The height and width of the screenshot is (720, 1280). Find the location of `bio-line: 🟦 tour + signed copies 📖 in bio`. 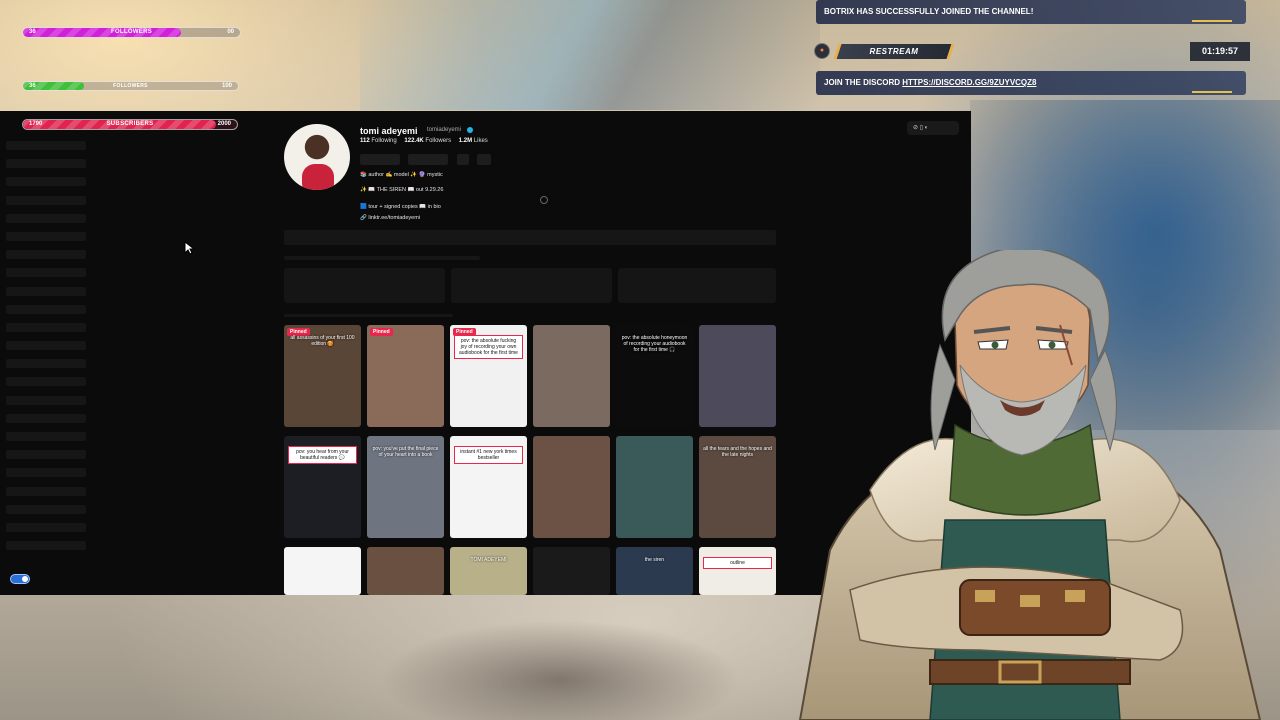

bio-line: 🟦 tour + signed copies 📖 in bio is located at coordinates (400, 207).